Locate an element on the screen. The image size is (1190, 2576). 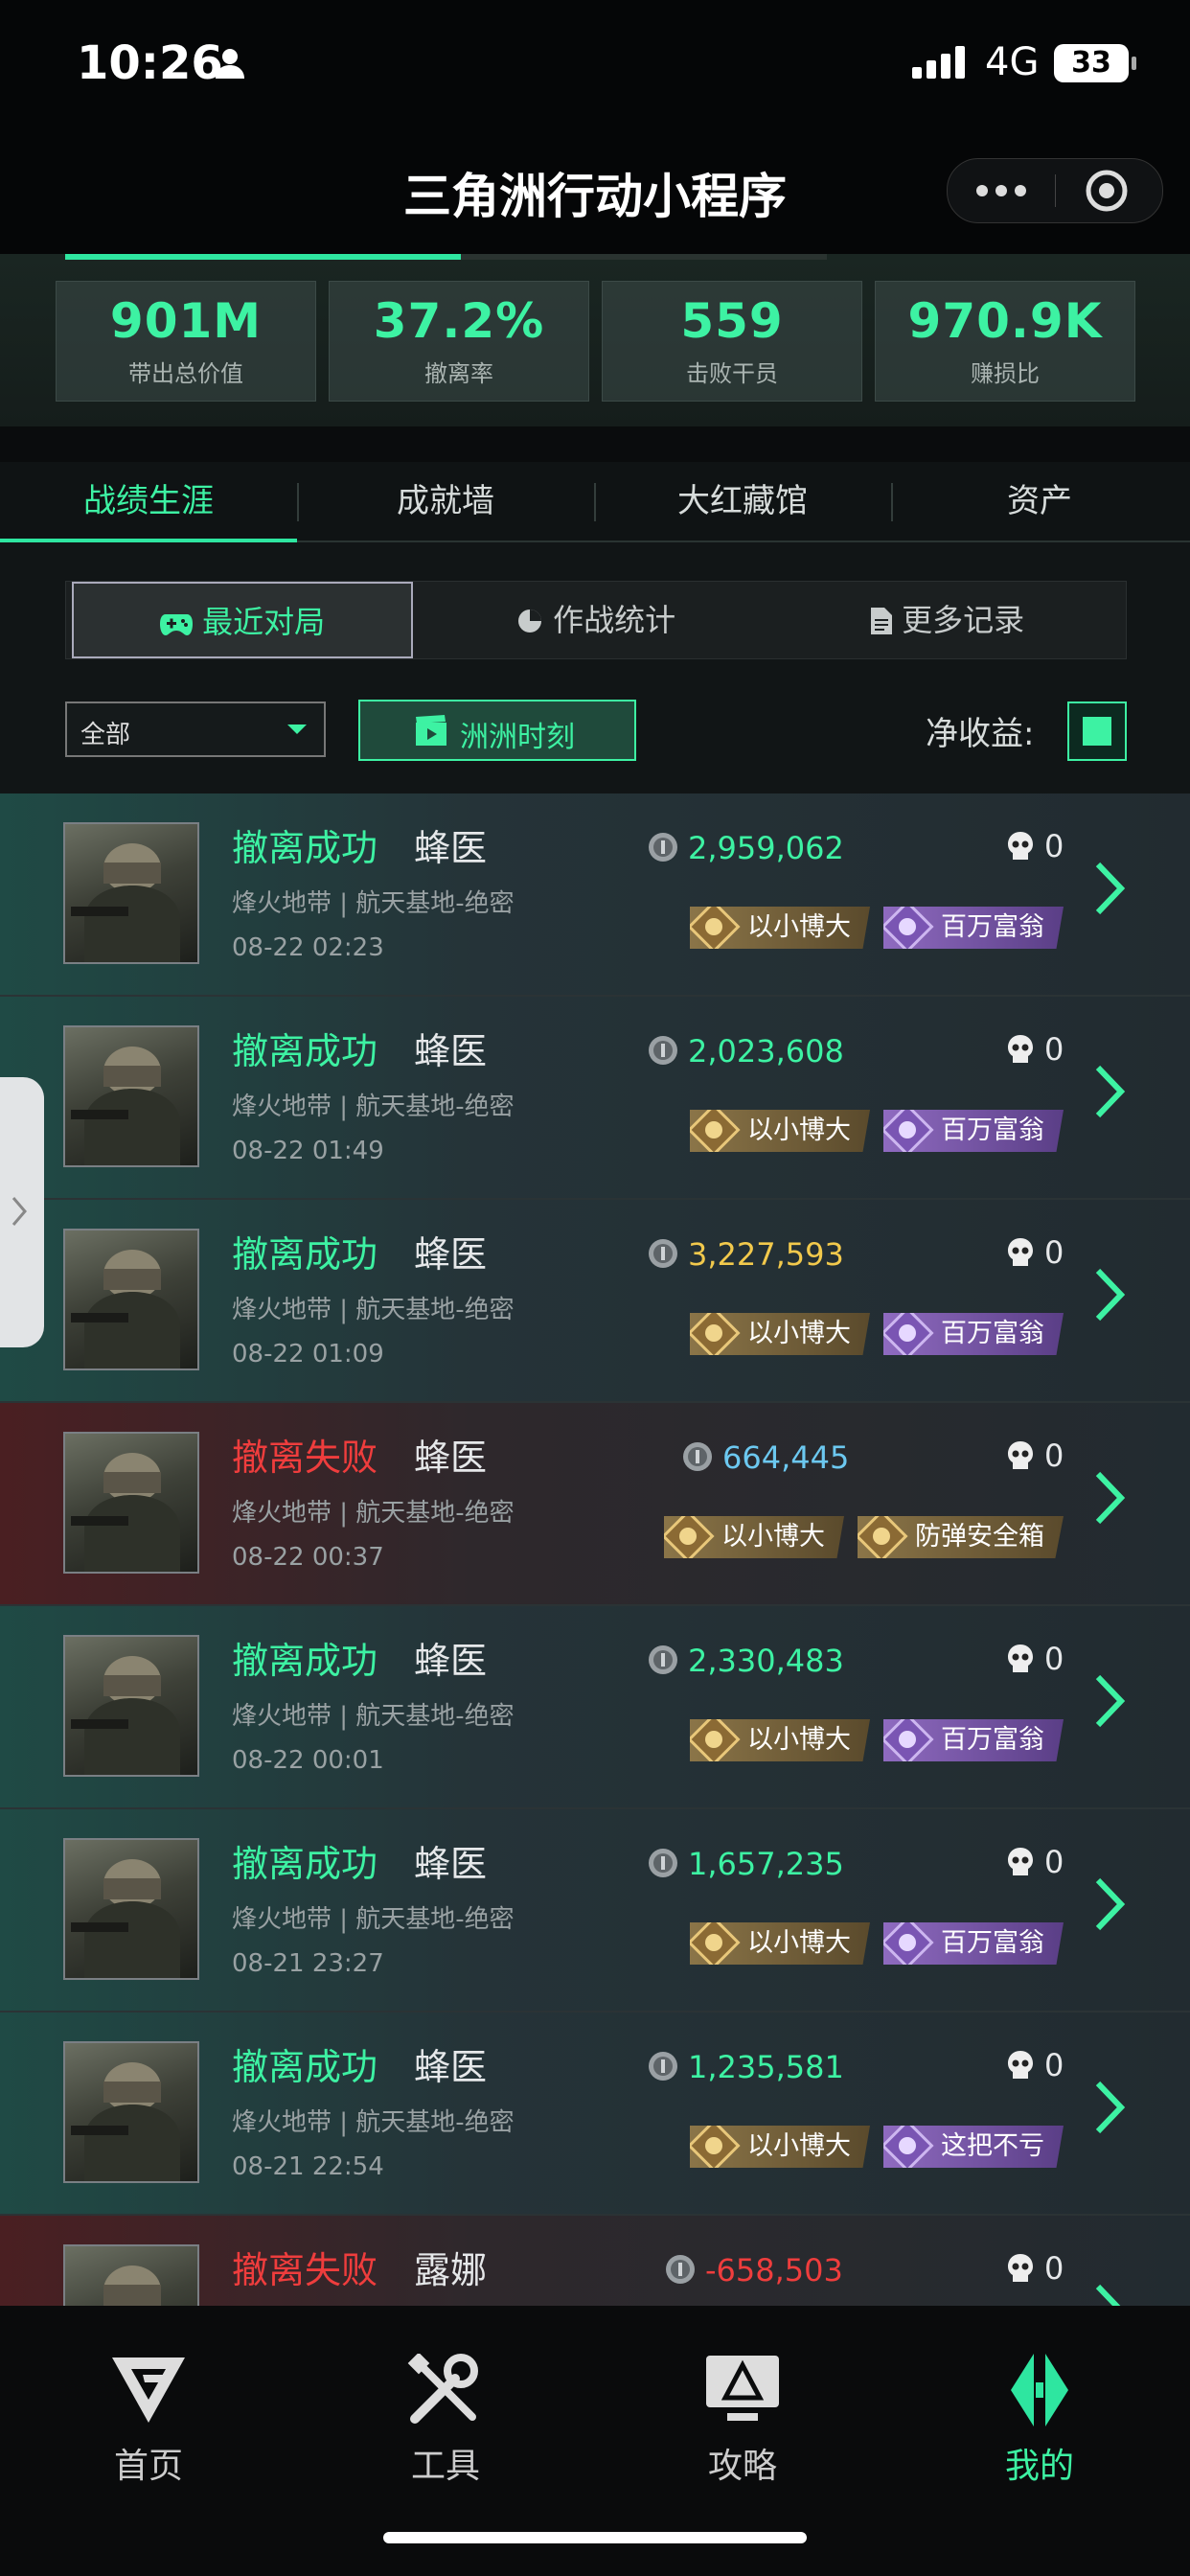
more-icon is located at coordinates (1002, 190).